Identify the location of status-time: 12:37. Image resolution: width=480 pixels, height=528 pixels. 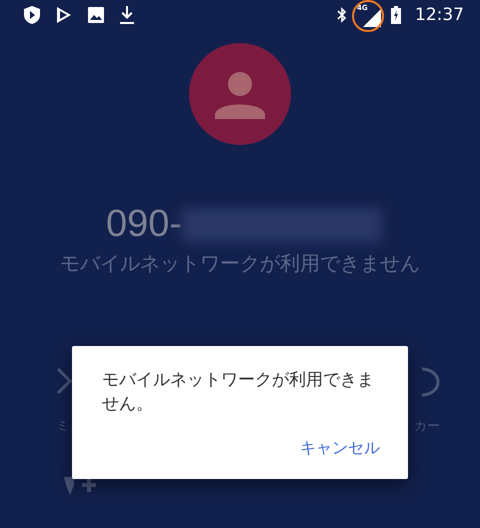
(439, 15).